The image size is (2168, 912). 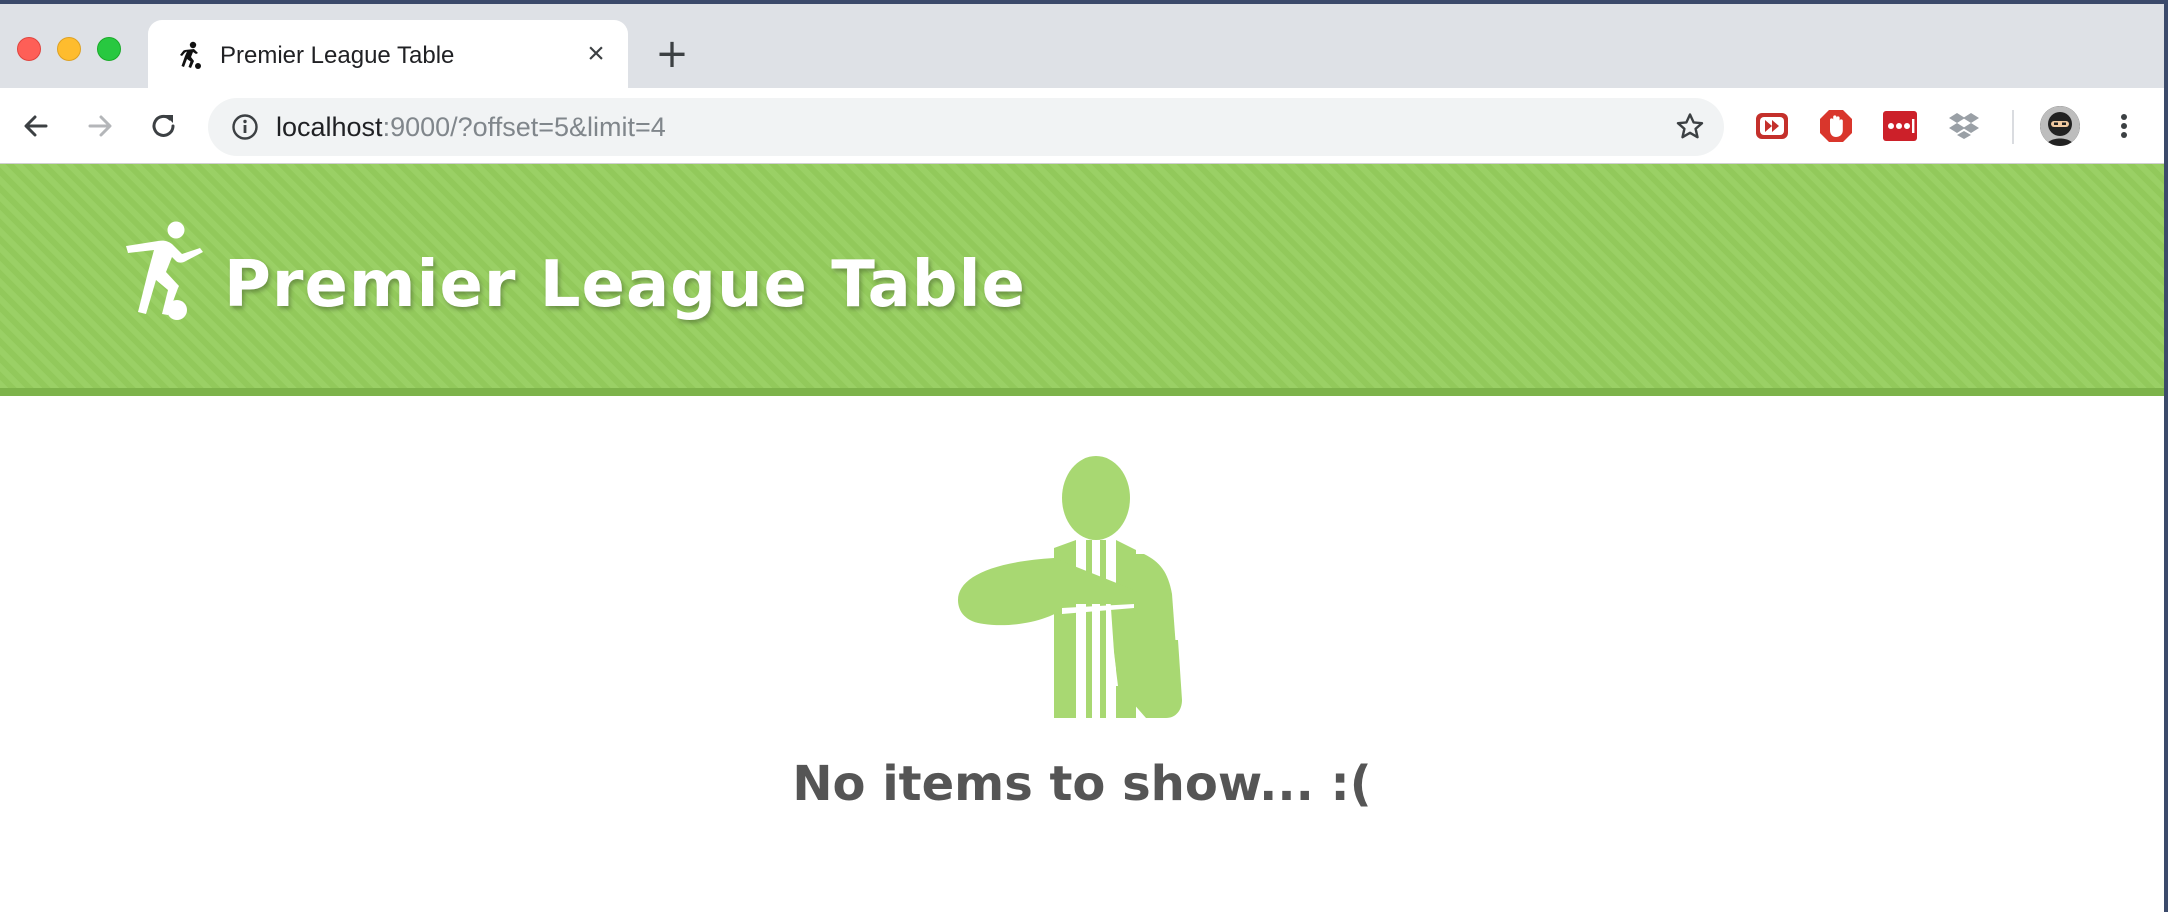 I want to click on reload-icon, so click(x=163, y=125).